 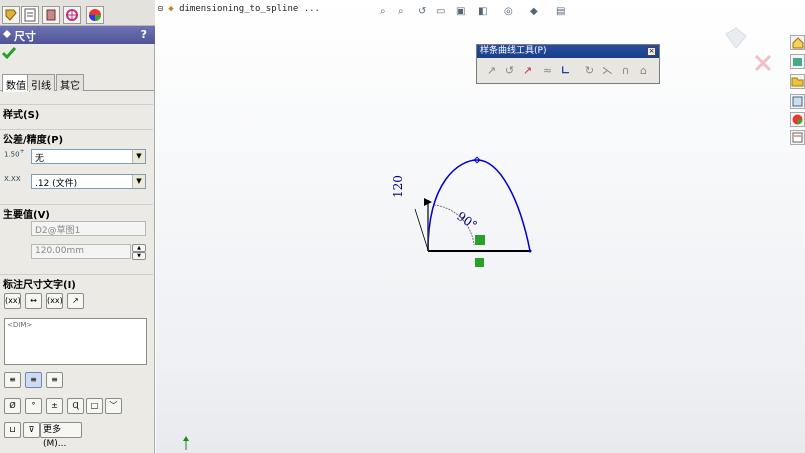 I want to click on close-icon, so click(x=763, y=63).